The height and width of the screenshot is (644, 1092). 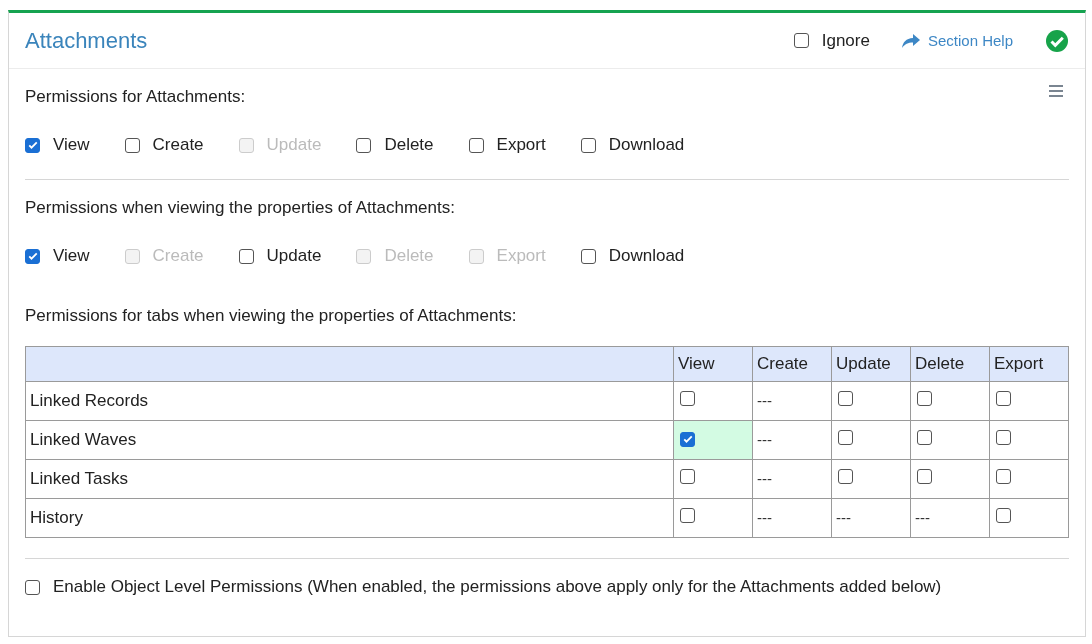 What do you see at coordinates (32, 587) in the screenshot?
I see `object-level-checkbox` at bounding box center [32, 587].